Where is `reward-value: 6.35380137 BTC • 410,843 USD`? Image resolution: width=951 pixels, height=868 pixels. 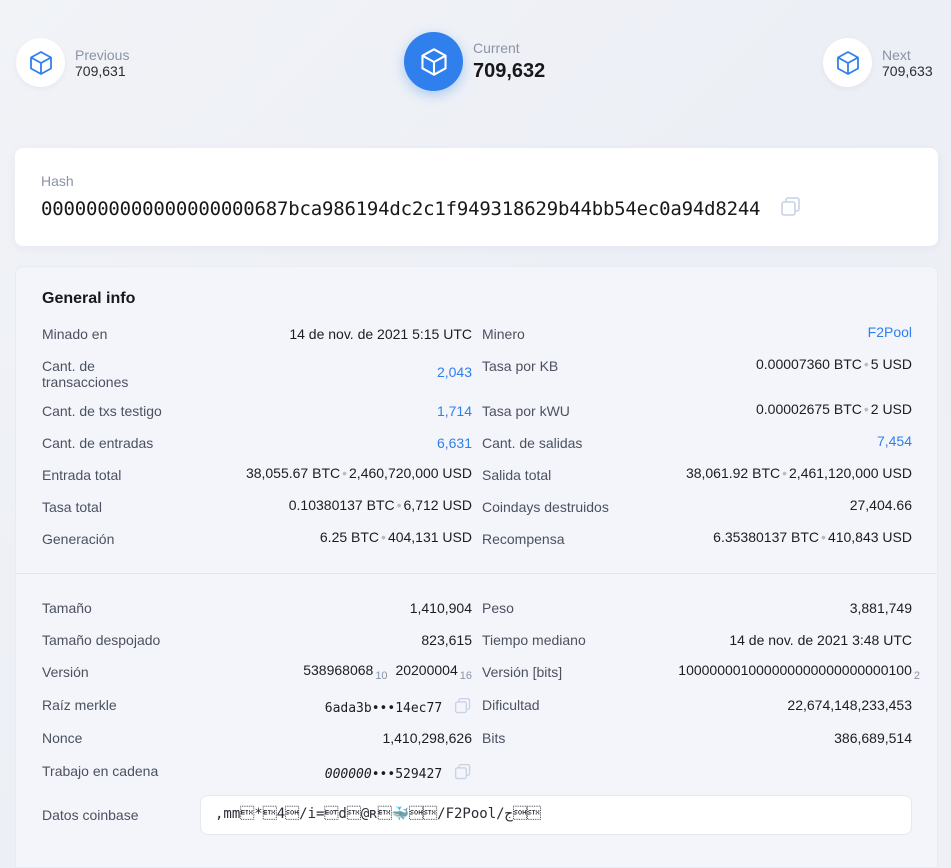 reward-value: 6.35380137 BTC • 410,843 USD is located at coordinates (812, 537).